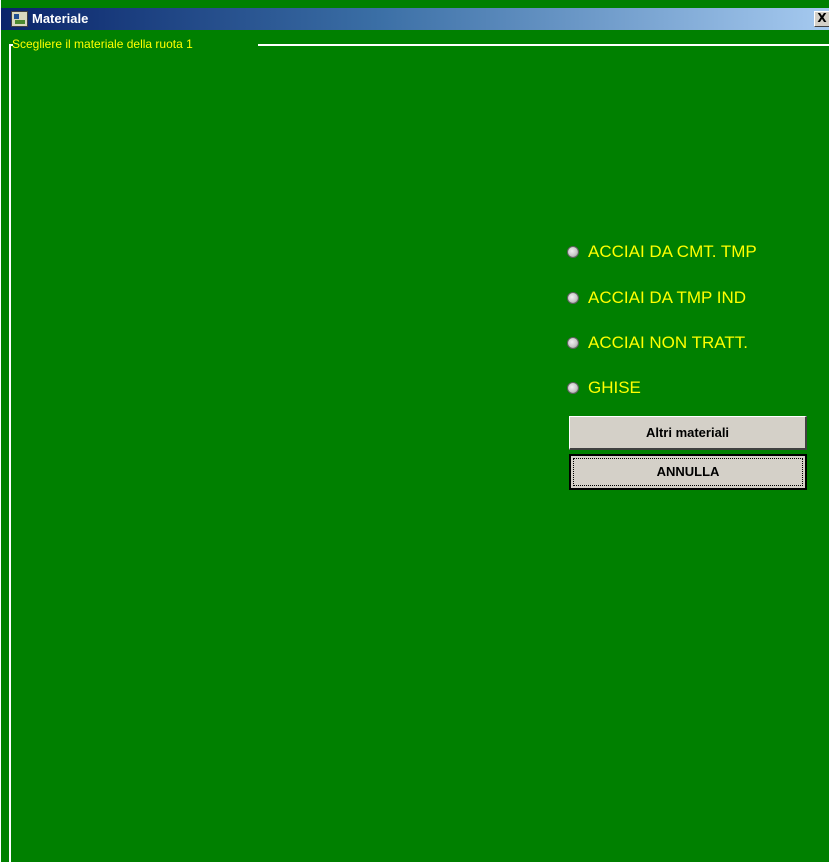 The height and width of the screenshot is (862, 829). What do you see at coordinates (19, 19) in the screenshot?
I see `app-icon` at bounding box center [19, 19].